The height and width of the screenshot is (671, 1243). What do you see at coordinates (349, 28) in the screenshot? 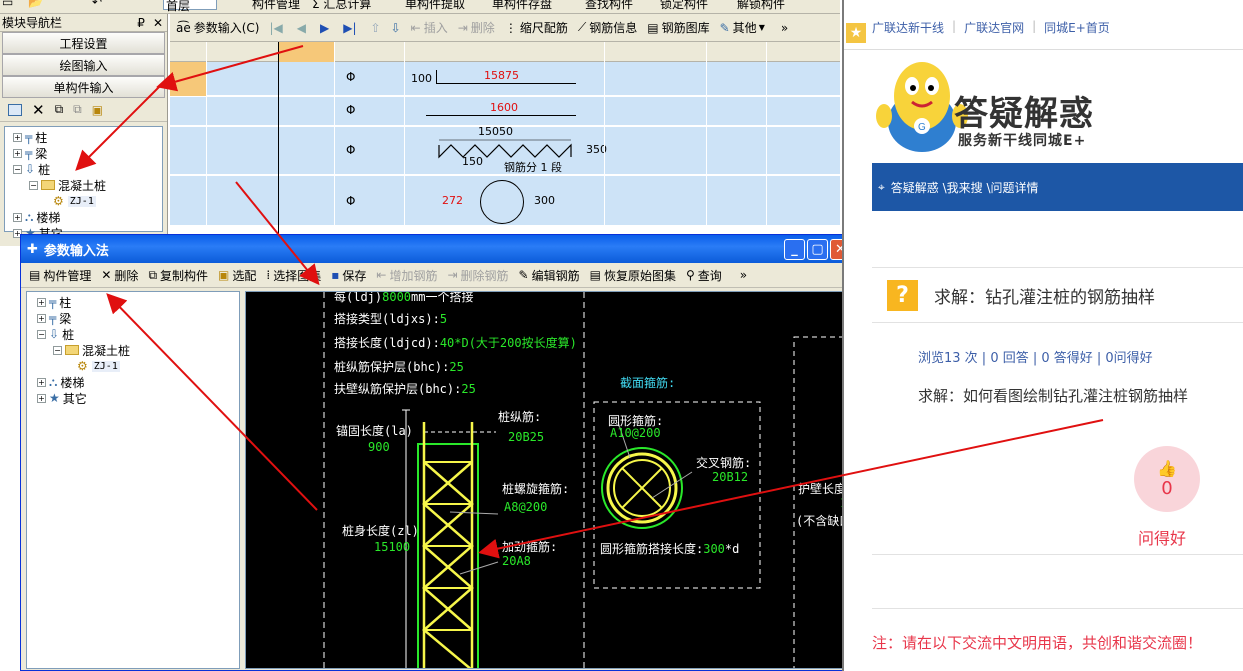
I see `last-record-button: ▶|` at bounding box center [349, 28].